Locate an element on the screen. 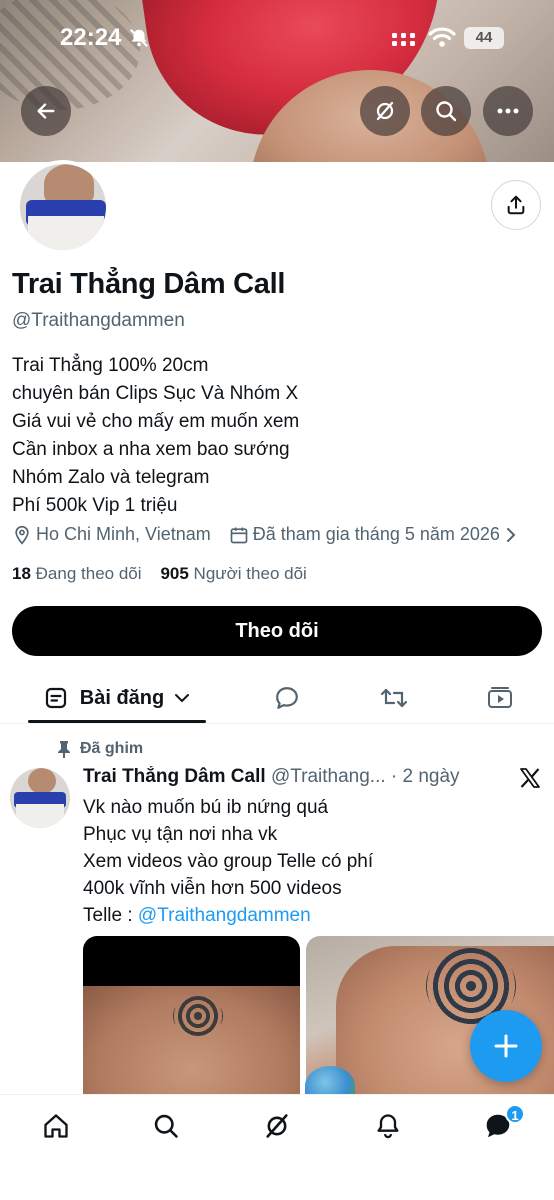 The height and width of the screenshot is (1200, 554). more-options-button is located at coordinates (508, 111).